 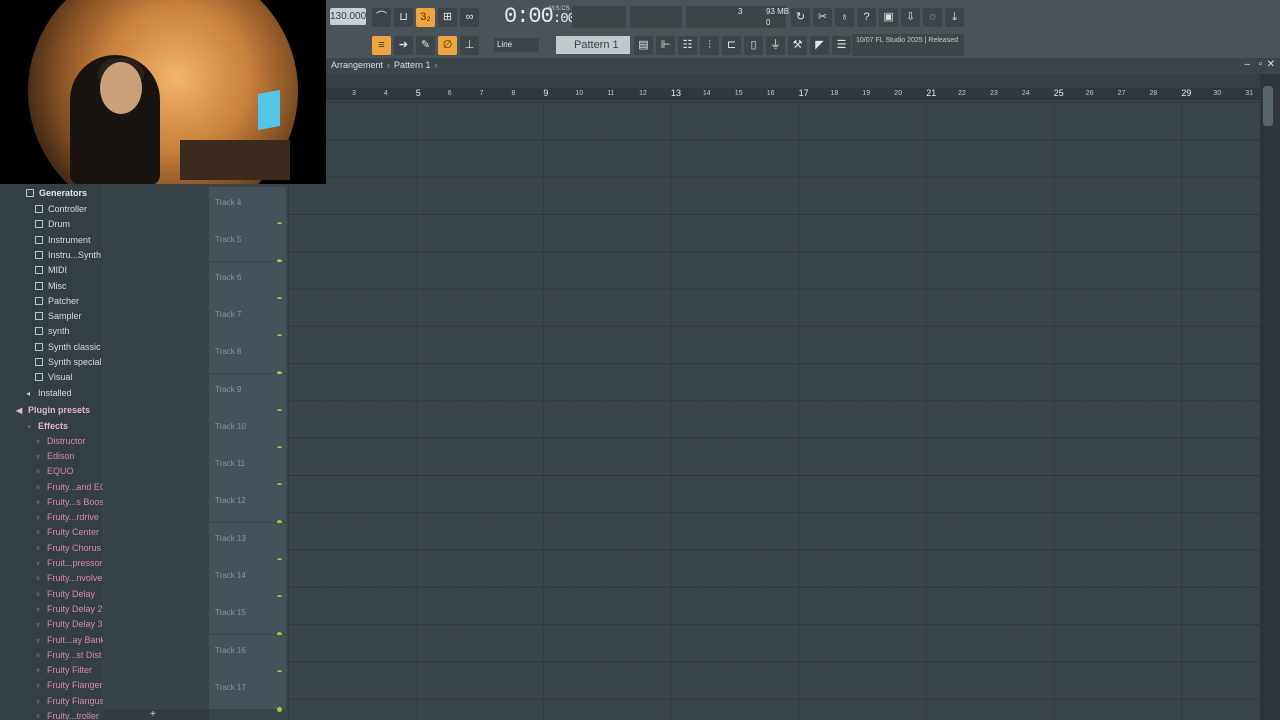 I want to click on browser-item: Synth special, so click(x=68, y=362).